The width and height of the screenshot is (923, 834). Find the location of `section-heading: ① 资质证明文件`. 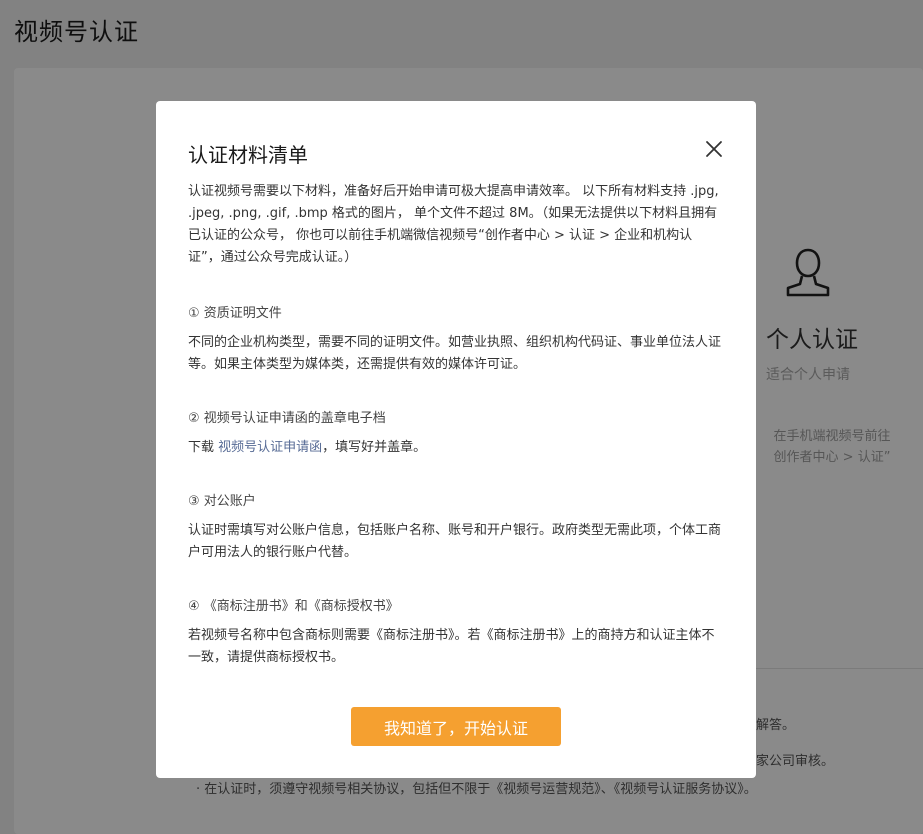

section-heading: ① 资质证明文件 is located at coordinates (235, 313).